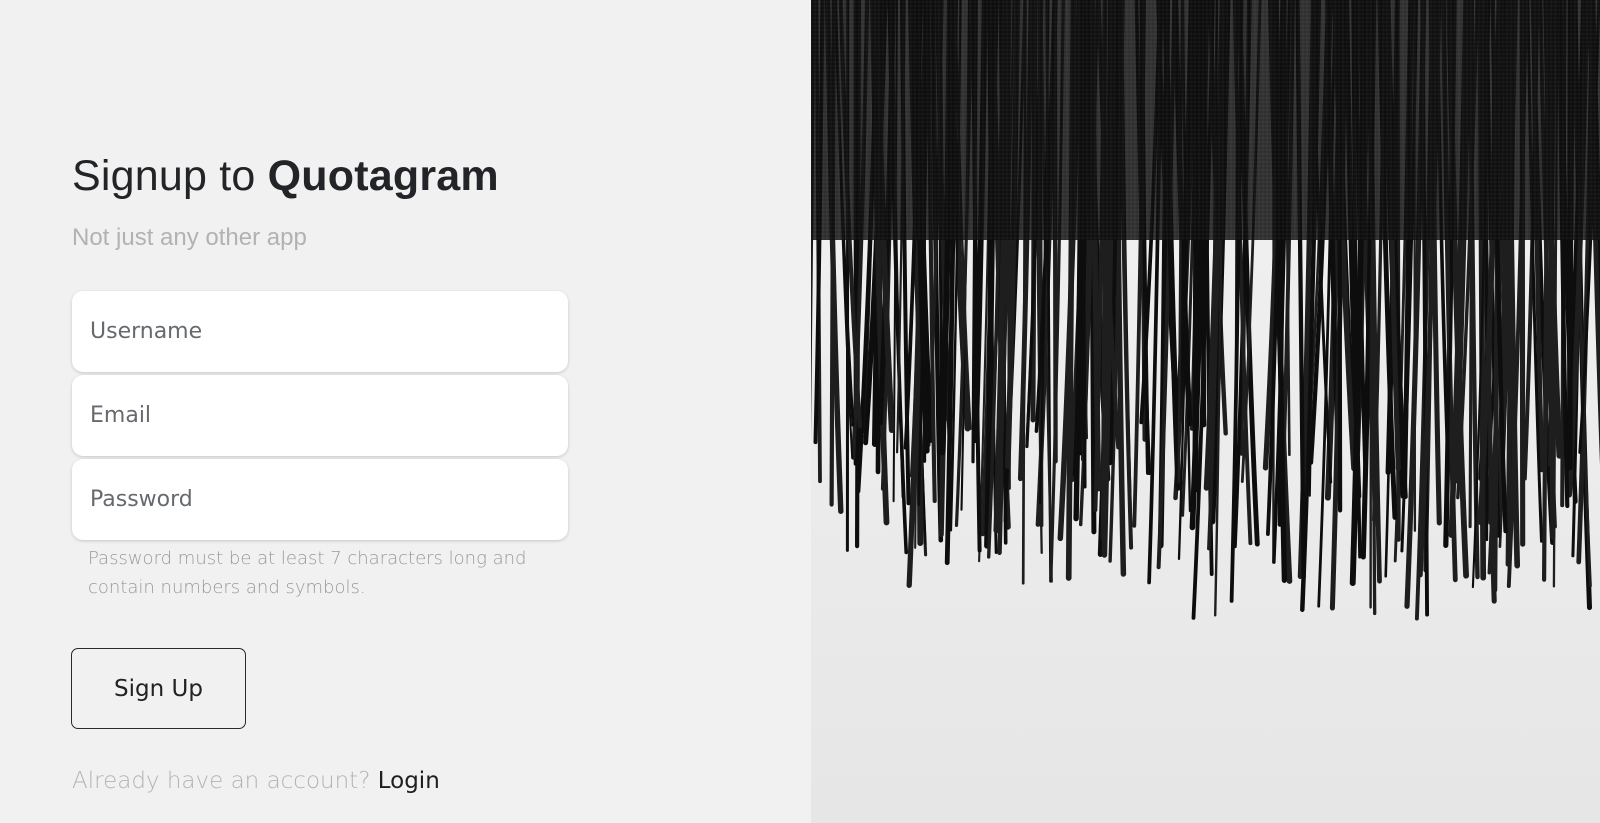  I want to click on signup-form, so click(320, 417).